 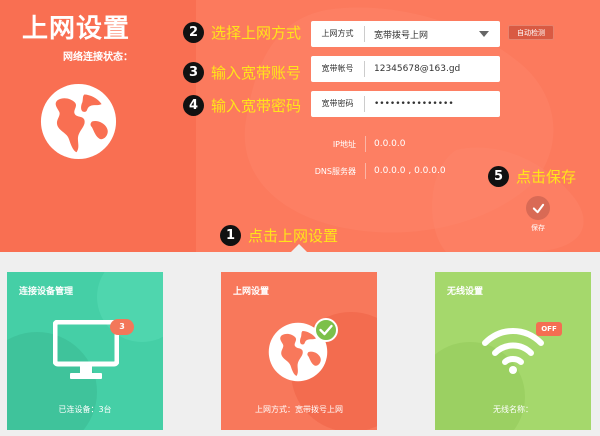 I want to click on annotation-step-1: 1 点击上网设置, so click(x=279, y=235).